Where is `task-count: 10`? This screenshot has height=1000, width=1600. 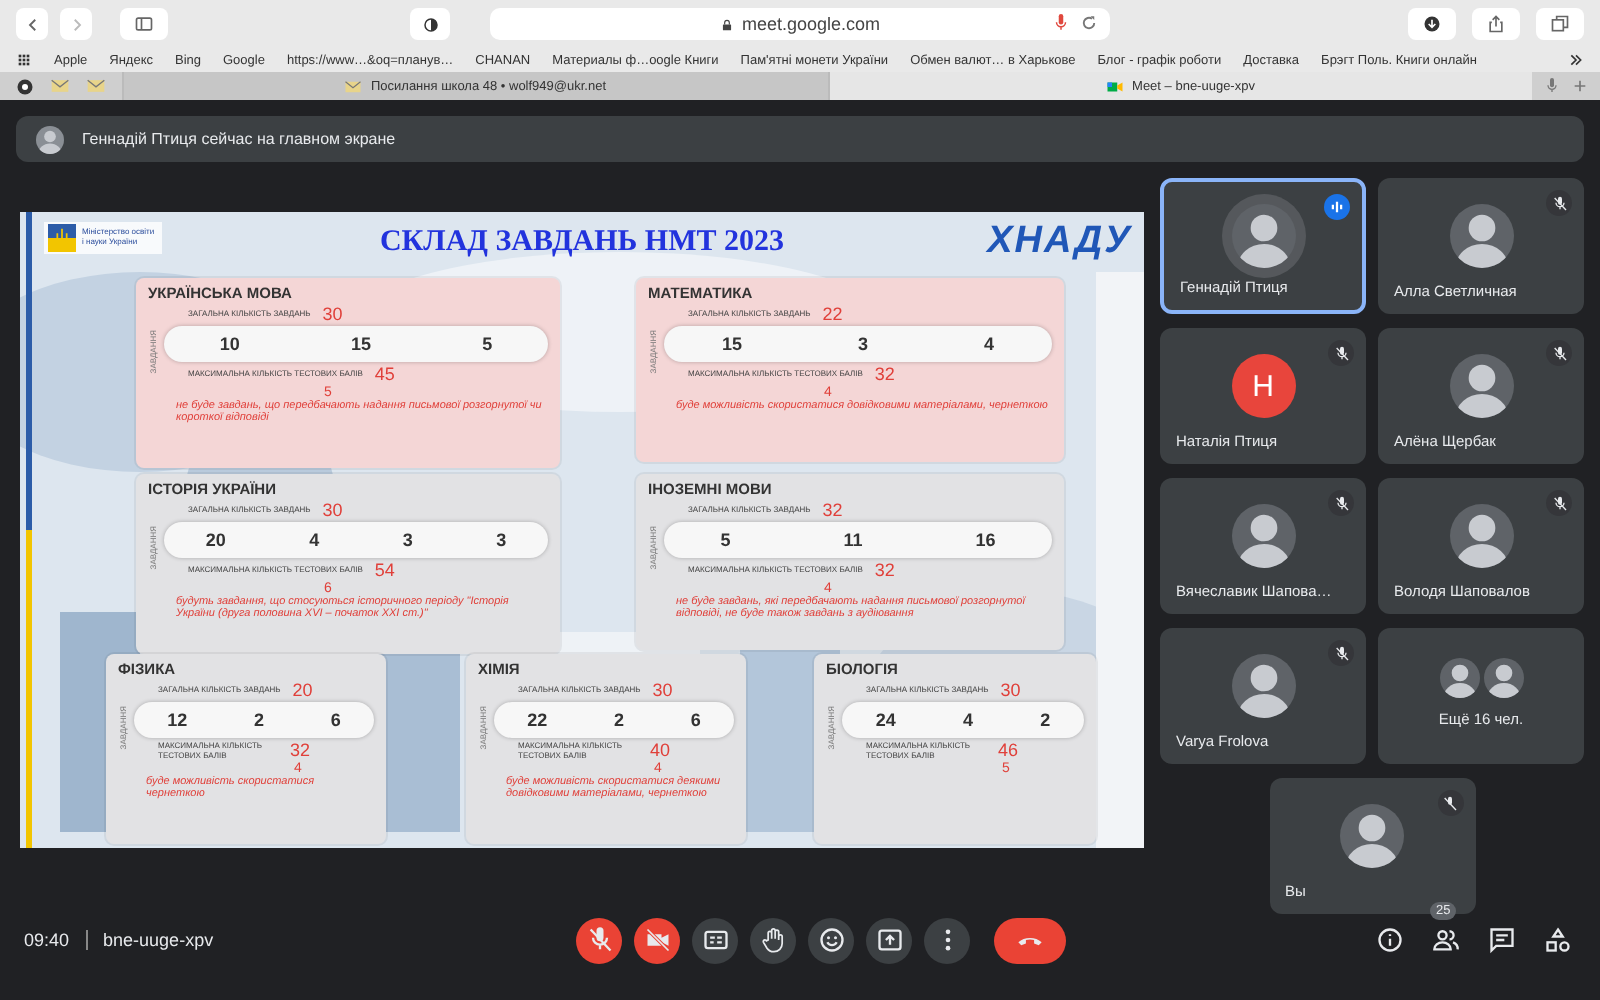 task-count: 10 is located at coordinates (229, 343).